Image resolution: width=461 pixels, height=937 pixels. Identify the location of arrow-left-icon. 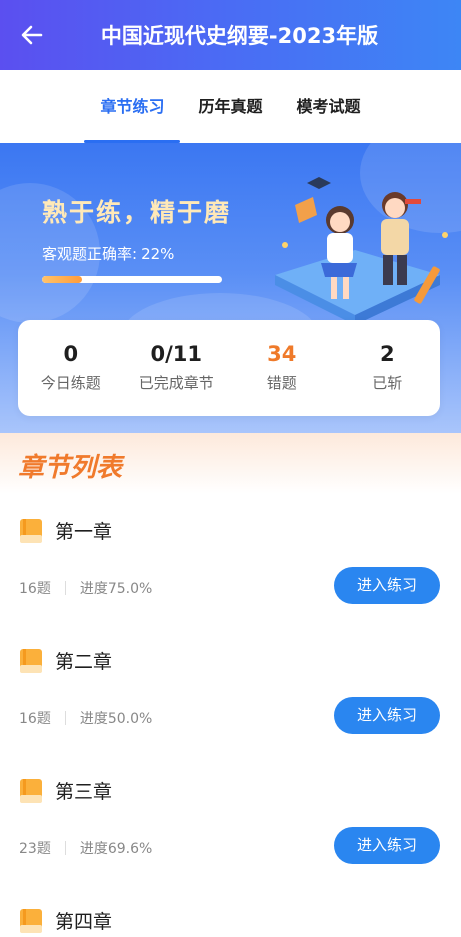
(32, 35).